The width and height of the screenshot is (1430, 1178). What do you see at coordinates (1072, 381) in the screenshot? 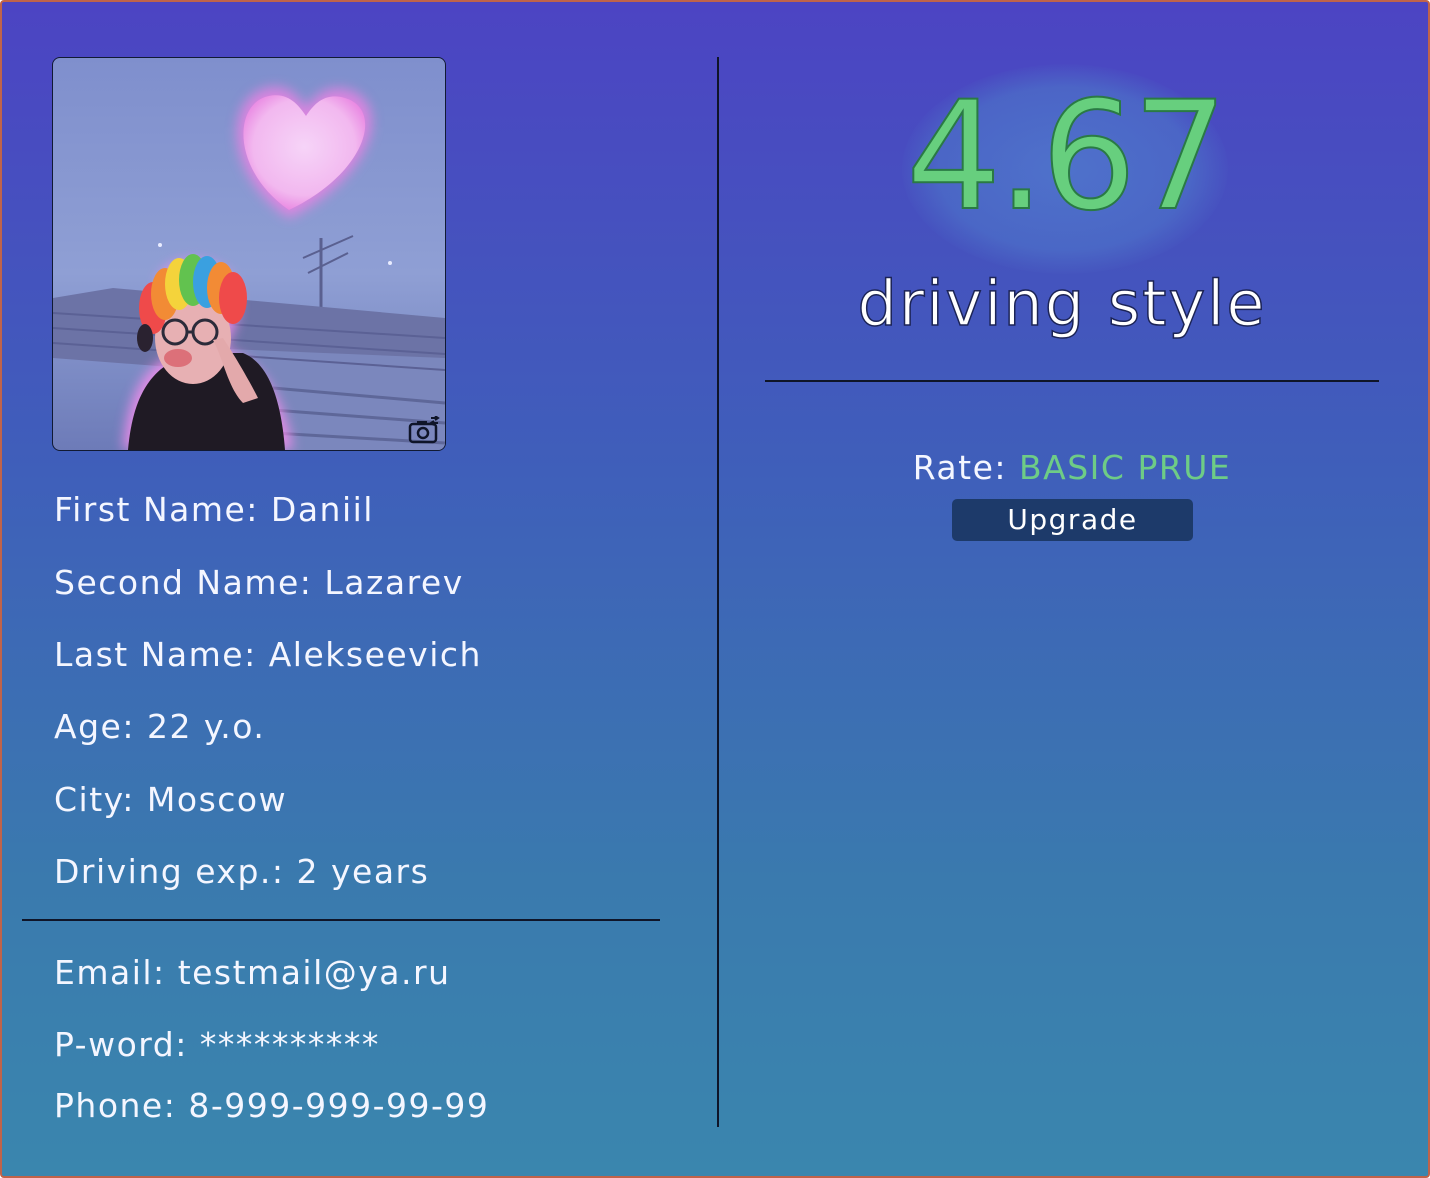
I see `score-divider` at bounding box center [1072, 381].